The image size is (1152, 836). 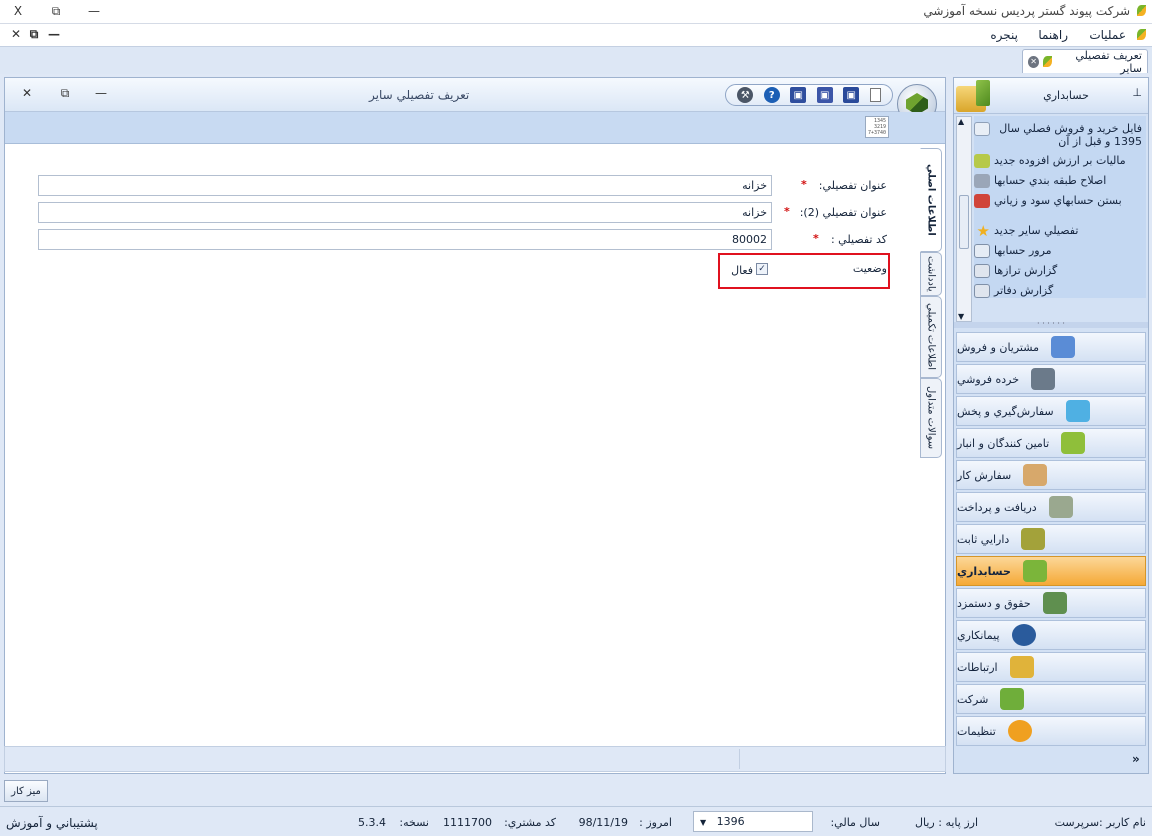 I want to click on scroll-up-icon: ▲, so click(x=961, y=121).